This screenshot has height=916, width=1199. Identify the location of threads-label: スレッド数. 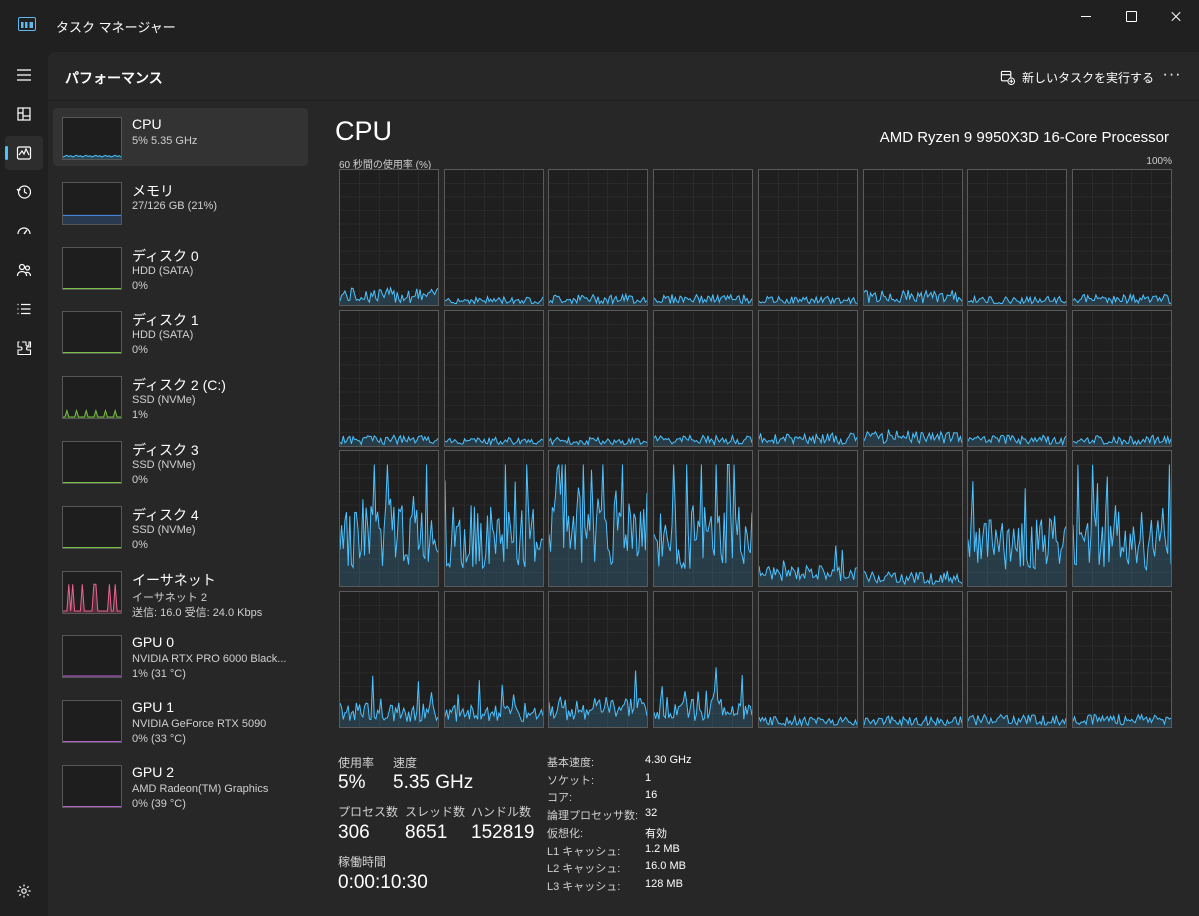
(435, 812).